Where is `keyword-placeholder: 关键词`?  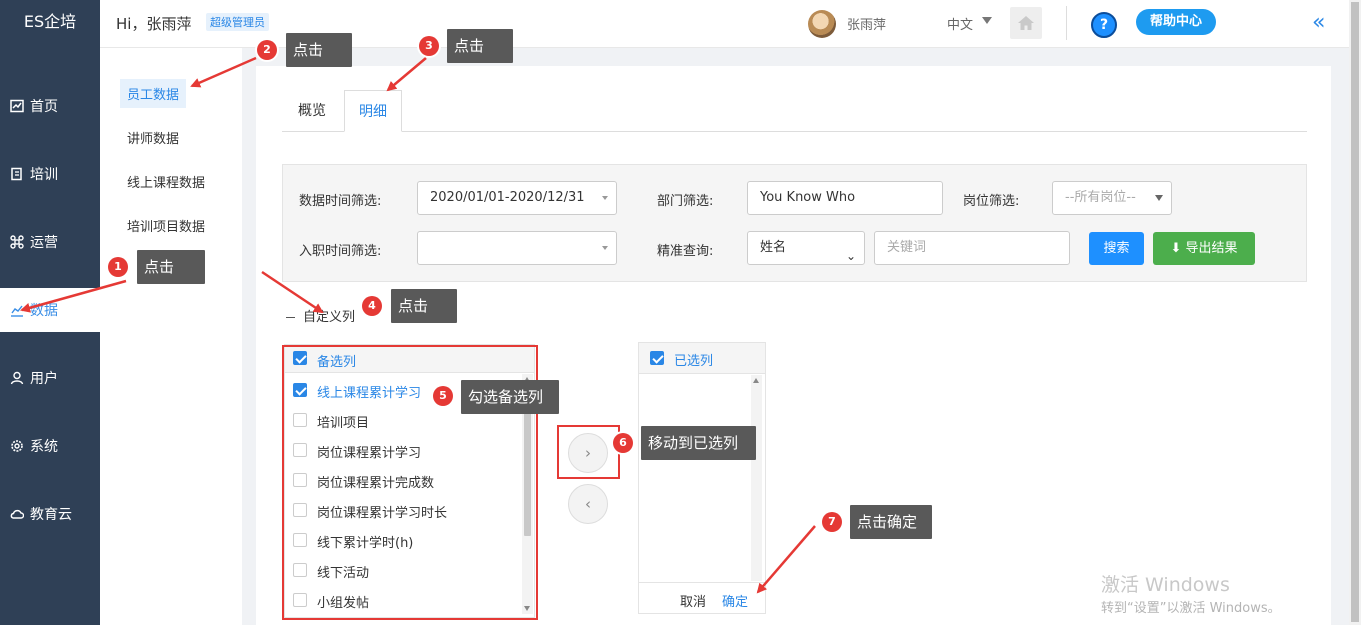 keyword-placeholder: 关键词 is located at coordinates (907, 247).